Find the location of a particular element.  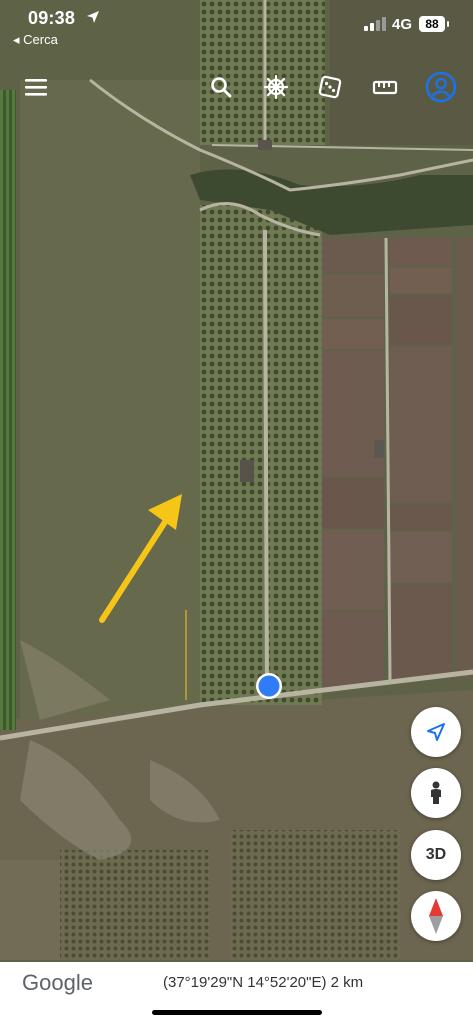

network-type: 4G is located at coordinates (402, 24).